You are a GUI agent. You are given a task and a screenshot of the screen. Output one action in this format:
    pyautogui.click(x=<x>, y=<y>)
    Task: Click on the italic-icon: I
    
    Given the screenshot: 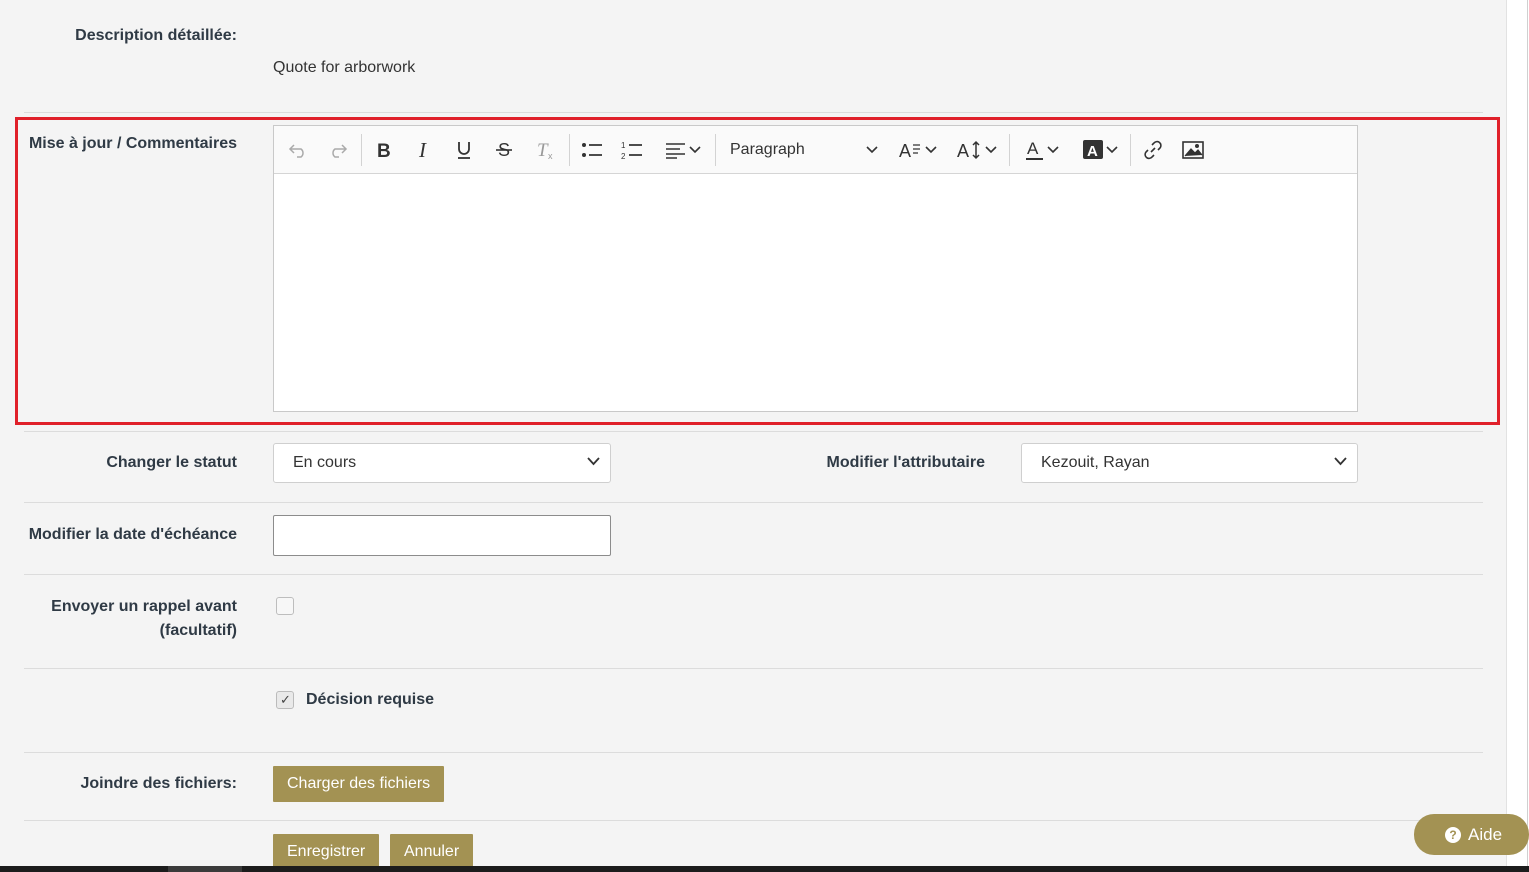 What is the action you would take?
    pyautogui.click(x=424, y=150)
    